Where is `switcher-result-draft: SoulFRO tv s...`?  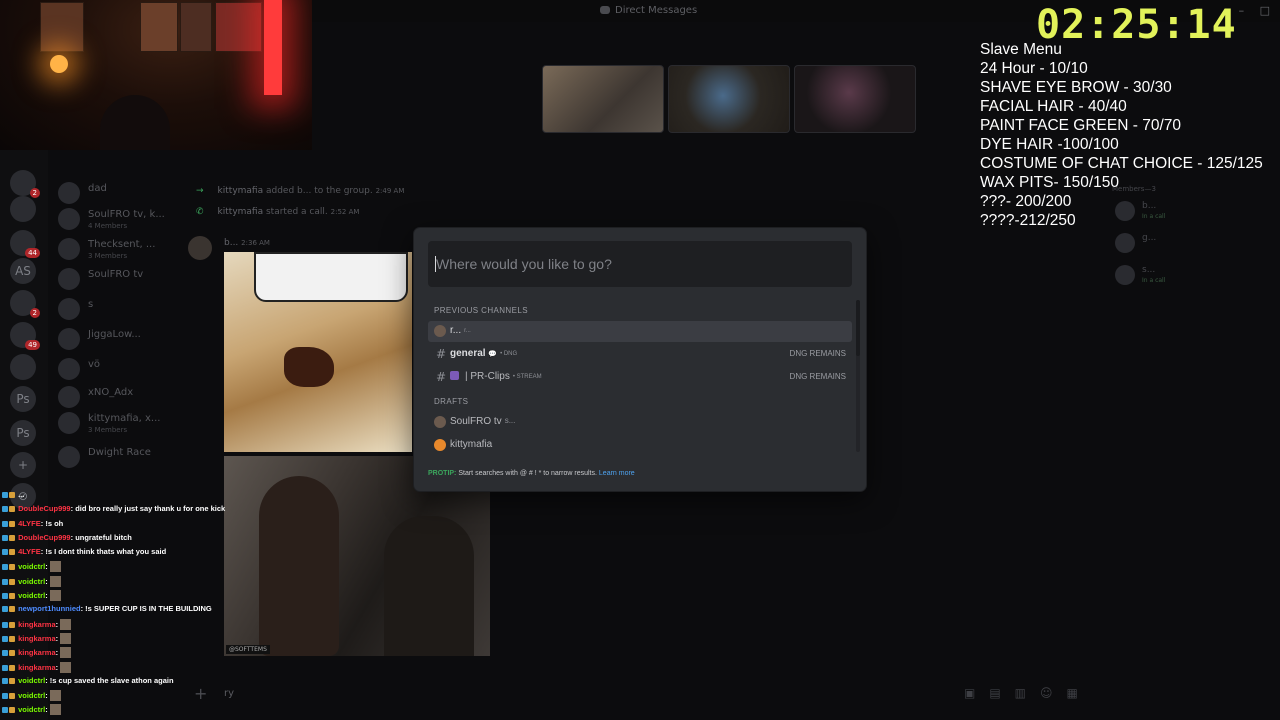
switcher-result-draft: SoulFRO tv s... is located at coordinates (640, 422).